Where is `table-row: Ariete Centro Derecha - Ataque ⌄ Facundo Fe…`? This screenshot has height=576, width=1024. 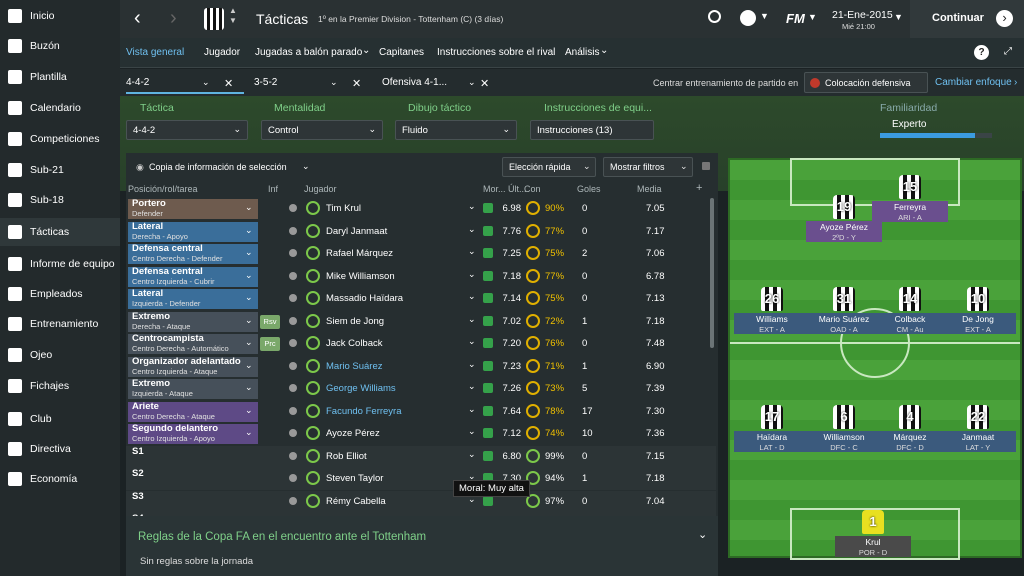 table-row: Ariete Centro Derecha - Ataque ⌄ Facundo Fe… is located at coordinates (421, 412).